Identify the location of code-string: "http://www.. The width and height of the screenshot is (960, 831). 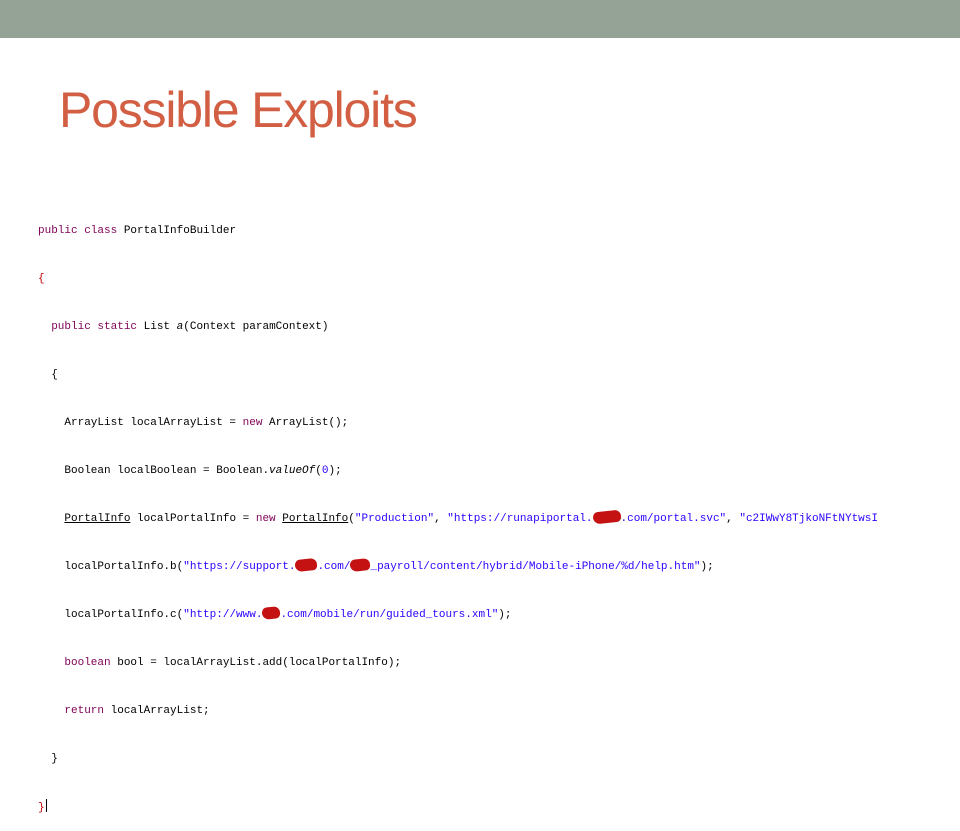
(223, 615).